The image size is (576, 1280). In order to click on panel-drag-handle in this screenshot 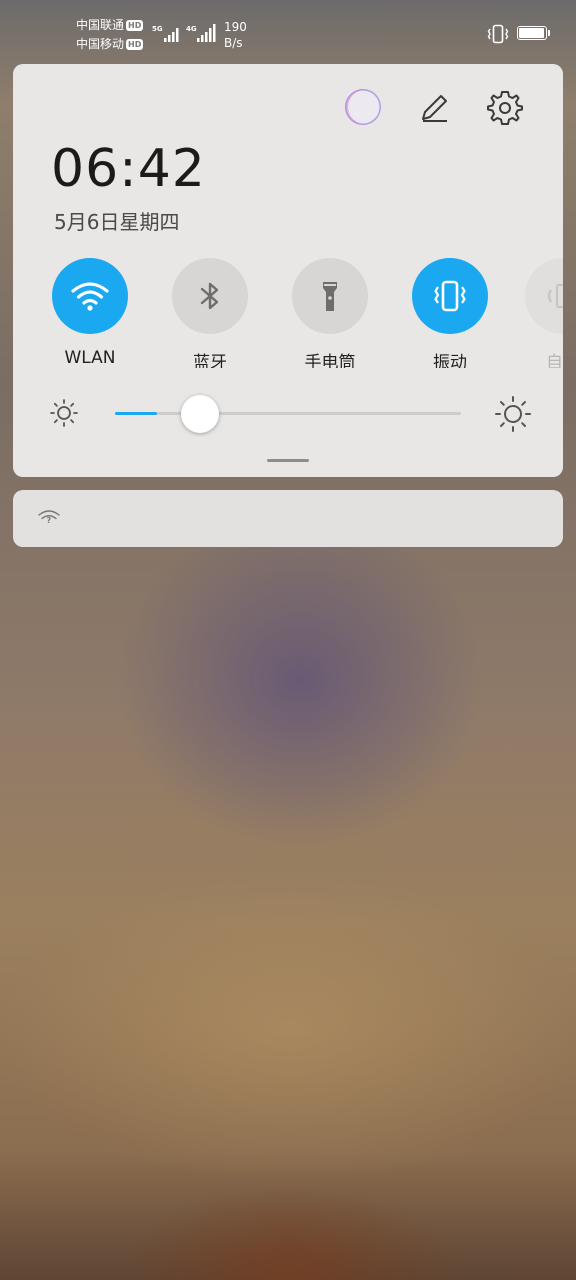, I will do `click(288, 460)`.